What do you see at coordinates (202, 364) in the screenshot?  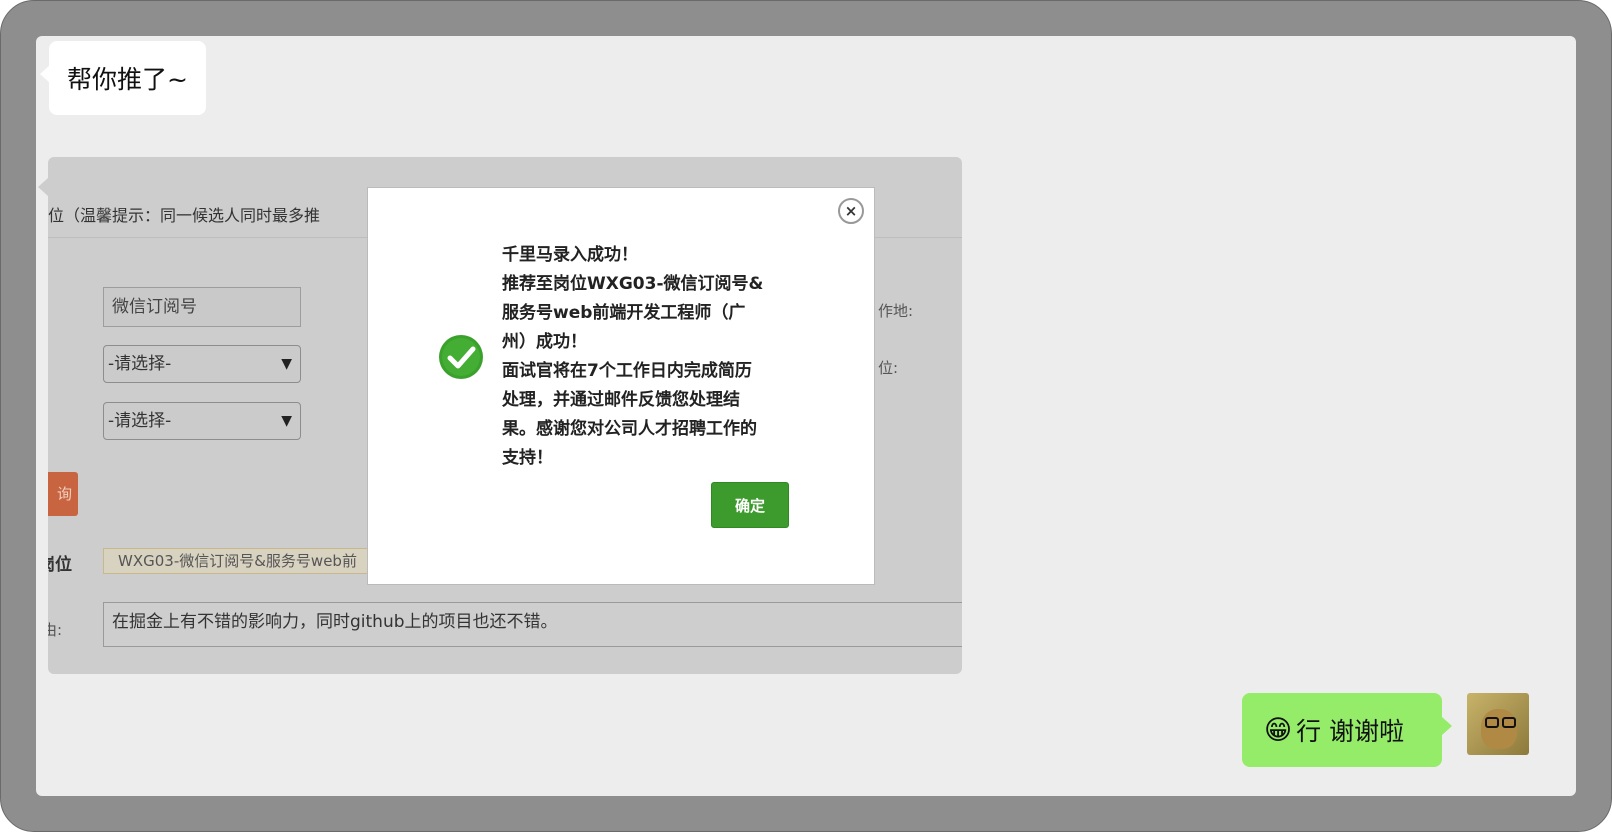 I see `select-field-1: -请选择- ▼` at bounding box center [202, 364].